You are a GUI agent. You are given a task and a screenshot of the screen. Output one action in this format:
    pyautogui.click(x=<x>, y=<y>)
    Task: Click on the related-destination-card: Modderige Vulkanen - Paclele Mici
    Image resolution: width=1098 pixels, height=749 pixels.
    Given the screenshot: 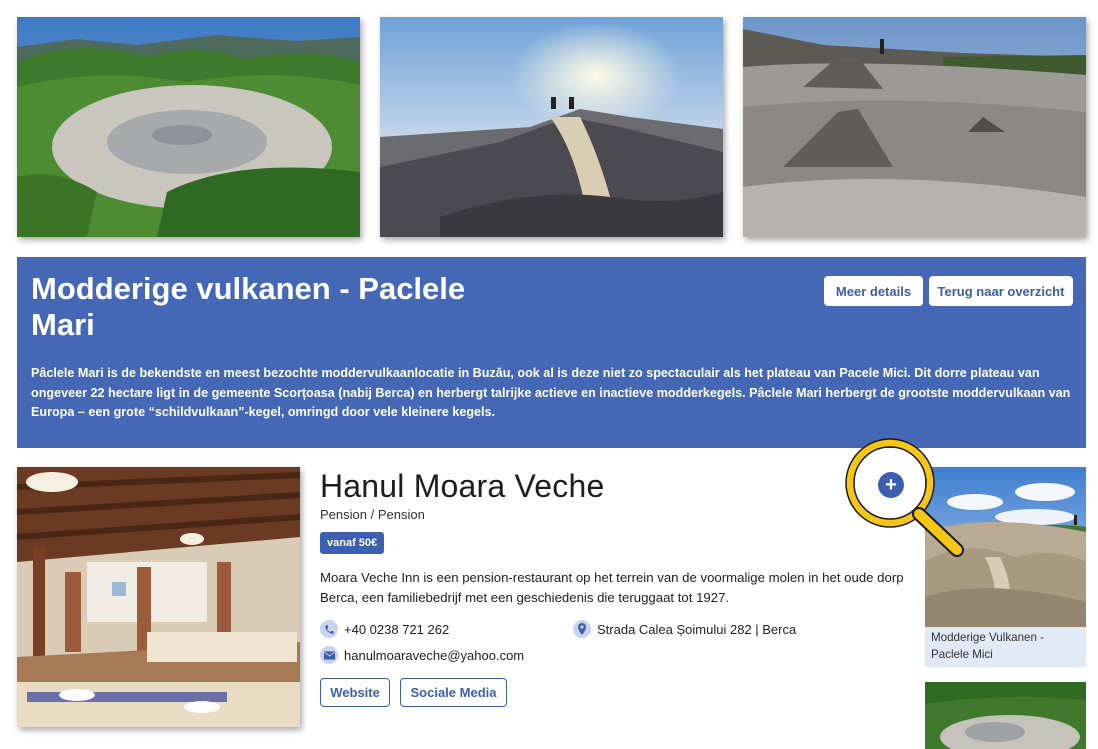 What is the action you would take?
    pyautogui.click(x=1005, y=567)
    